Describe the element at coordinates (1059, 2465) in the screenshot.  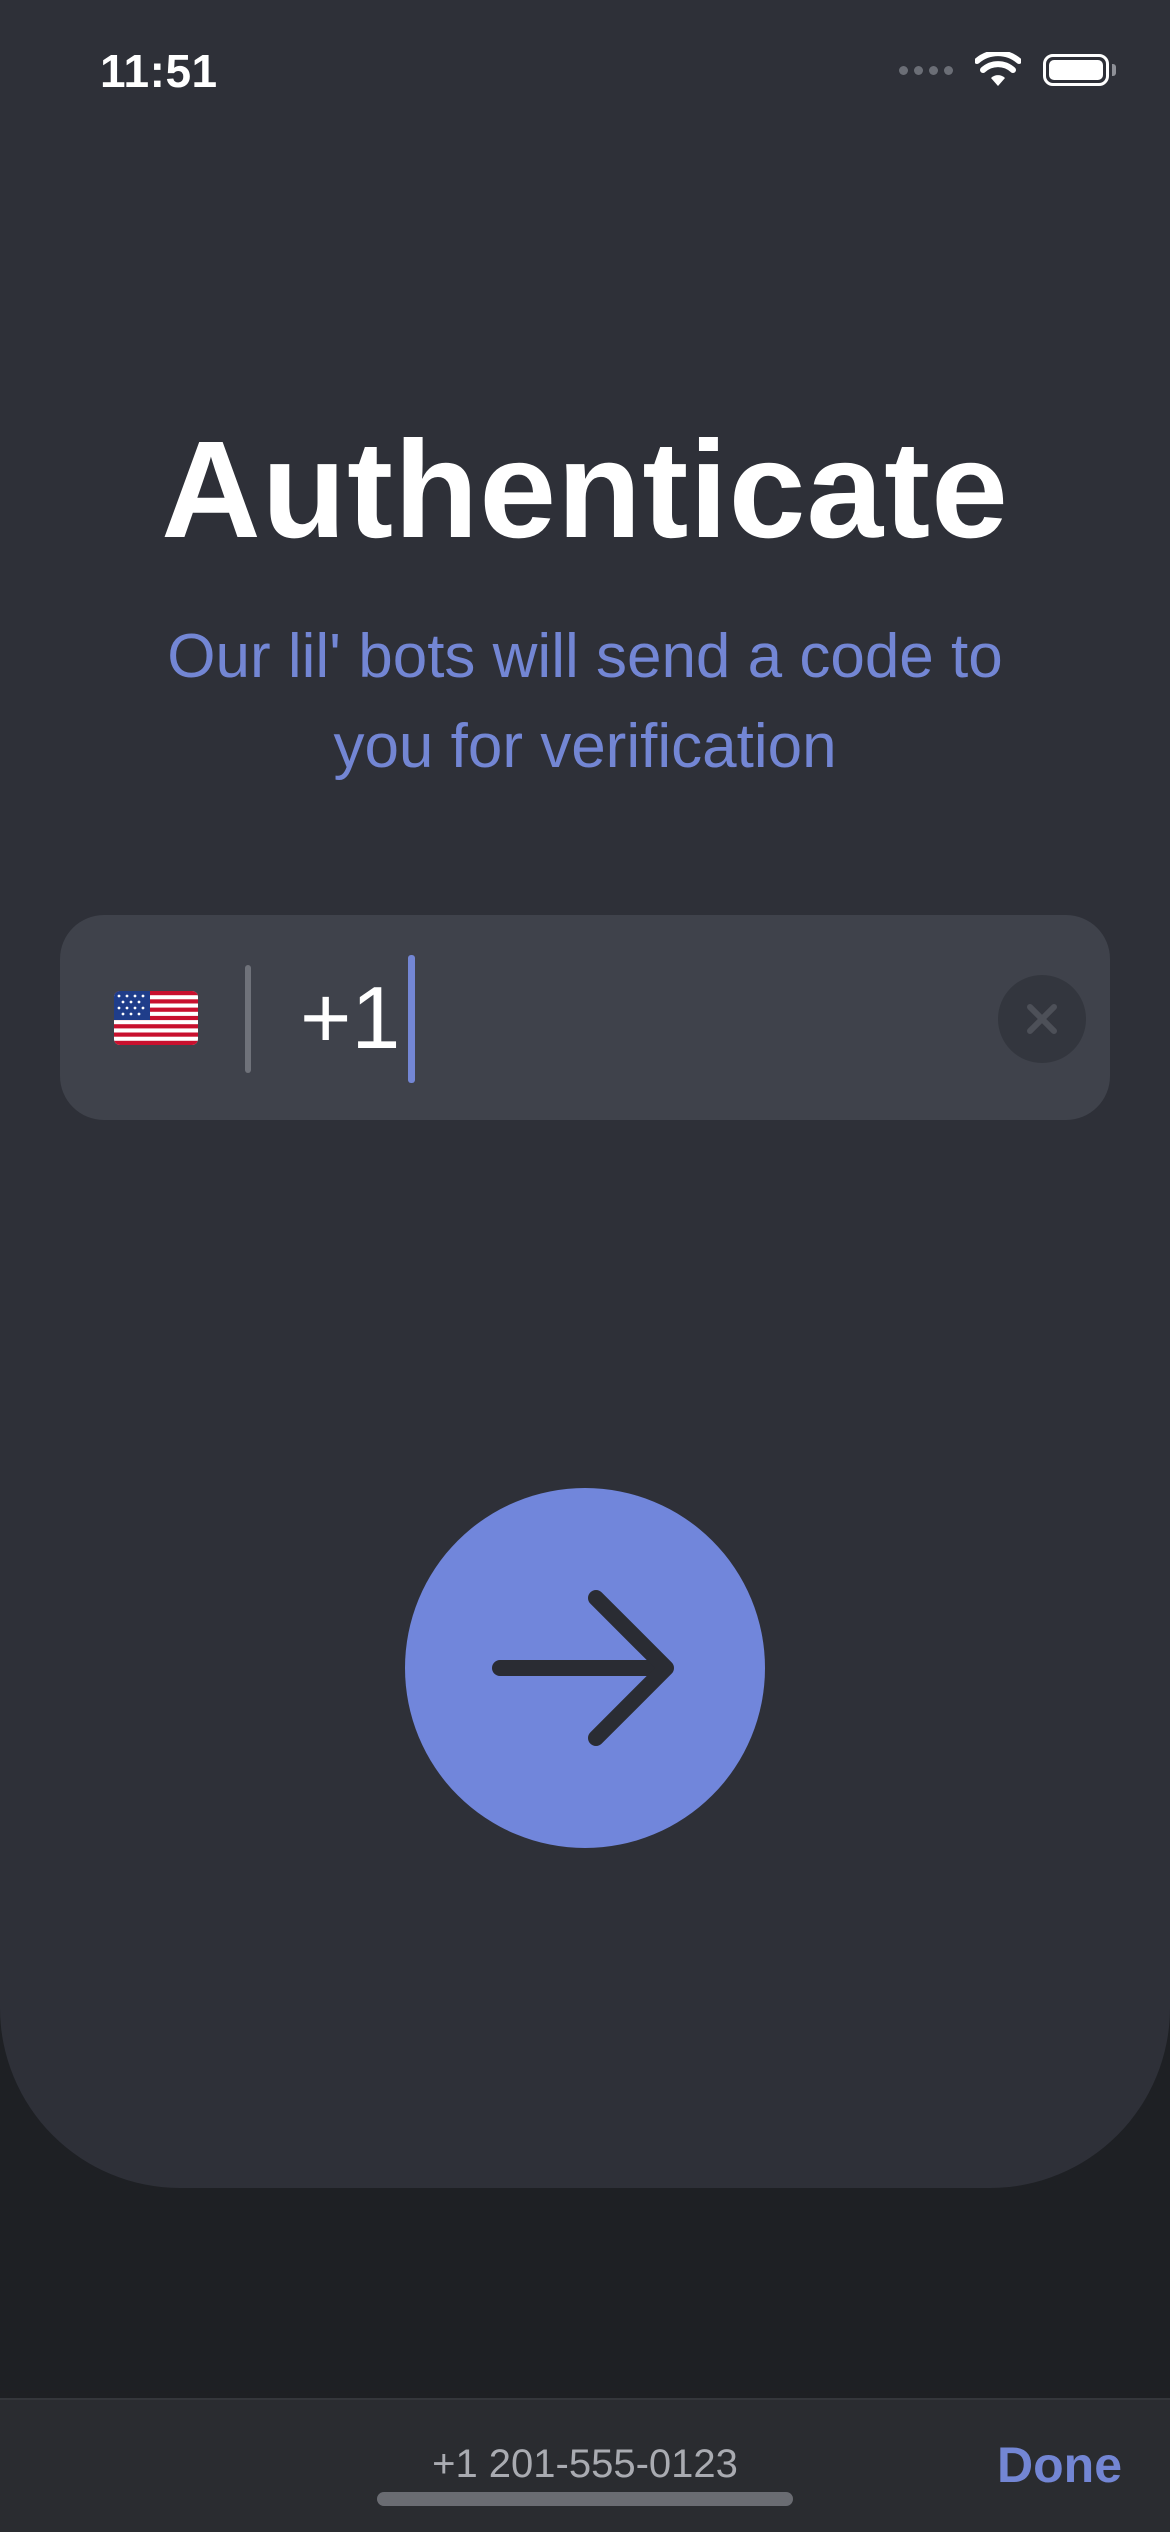
I see `done-button: Done` at that location.